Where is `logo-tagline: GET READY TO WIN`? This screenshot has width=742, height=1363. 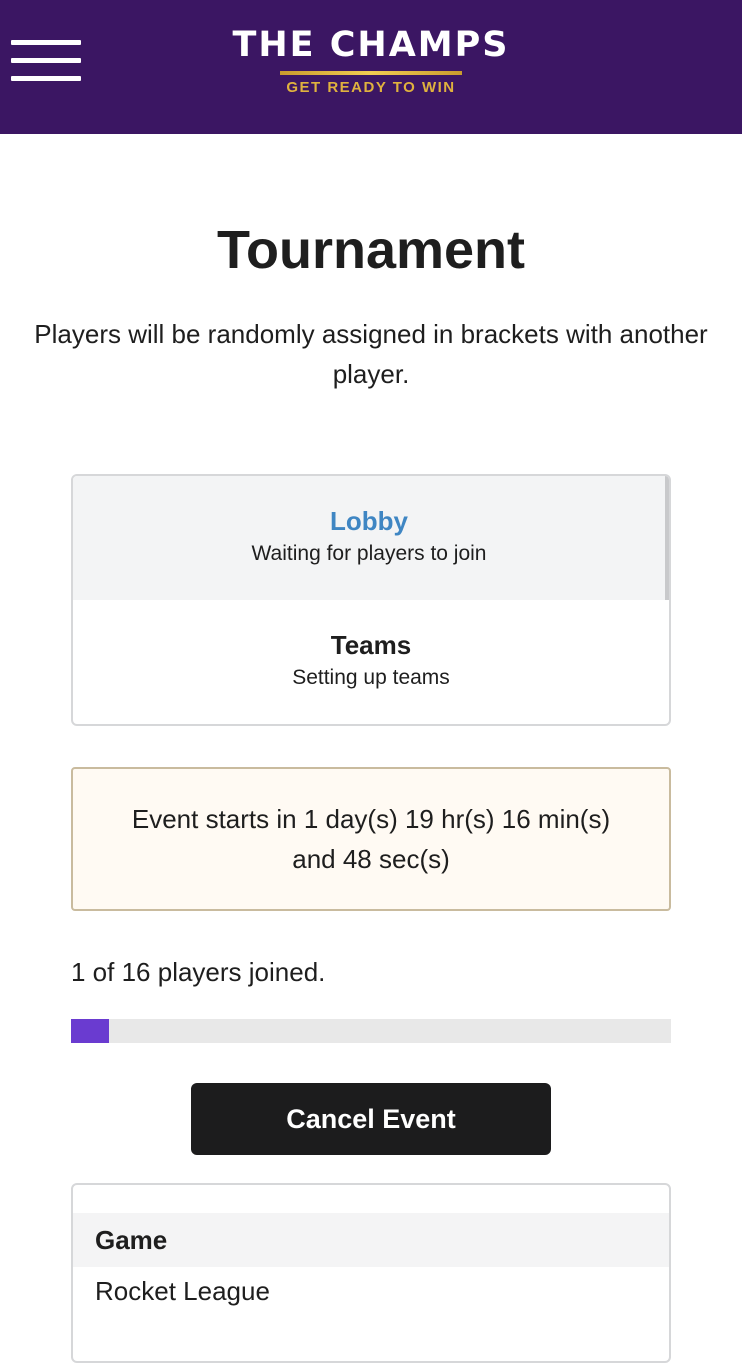
logo-tagline: GET READY TO WIN is located at coordinates (371, 87).